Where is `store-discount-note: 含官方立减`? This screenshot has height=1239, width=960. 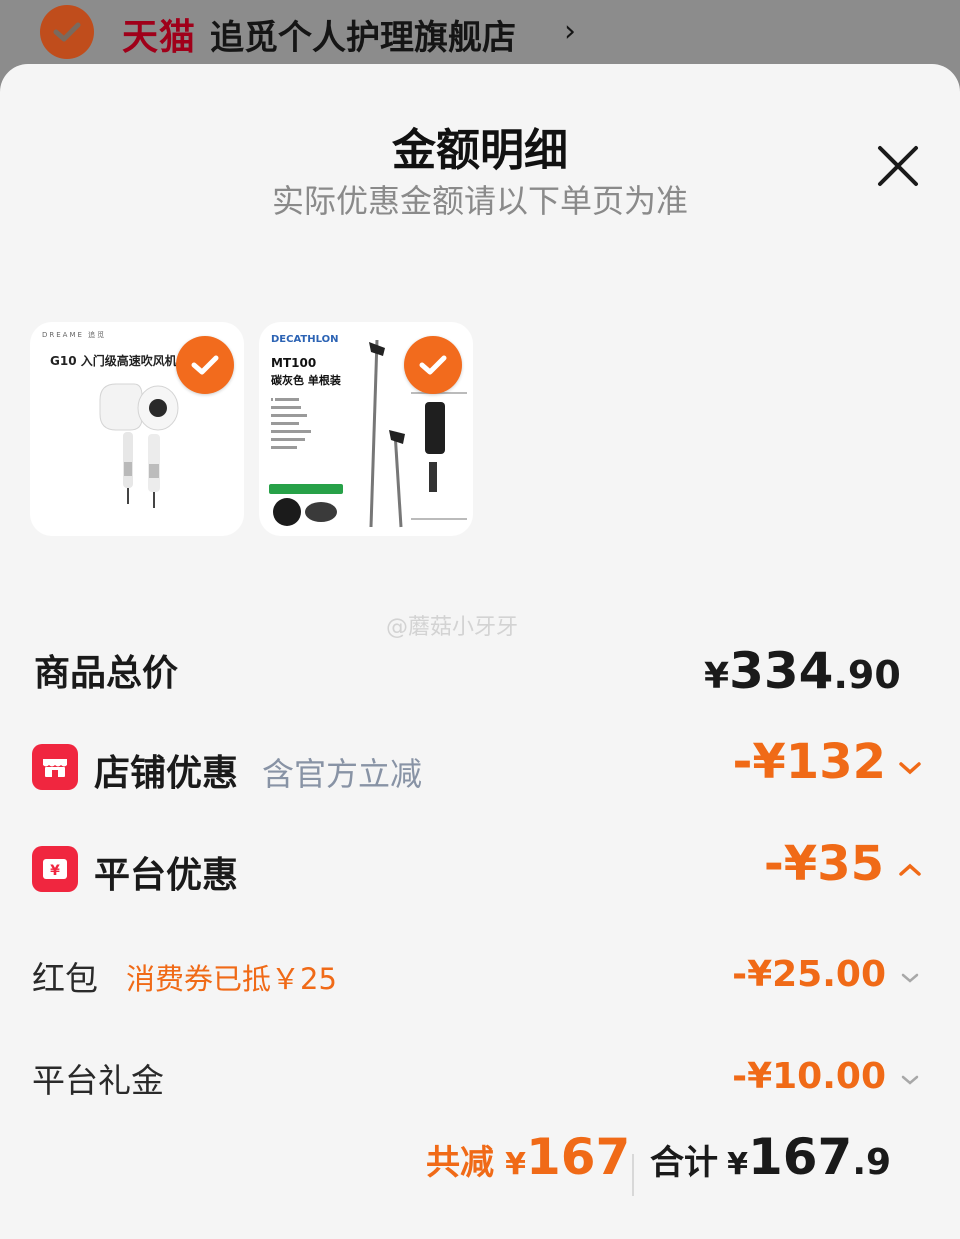
store-discount-note: 含官方立减 is located at coordinates (342, 774).